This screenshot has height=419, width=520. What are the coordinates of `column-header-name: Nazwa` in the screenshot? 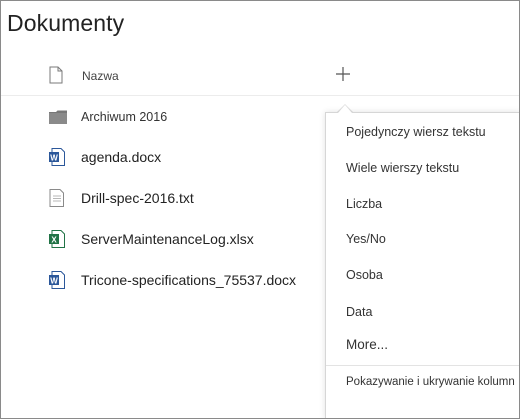 It's located at (100, 76).